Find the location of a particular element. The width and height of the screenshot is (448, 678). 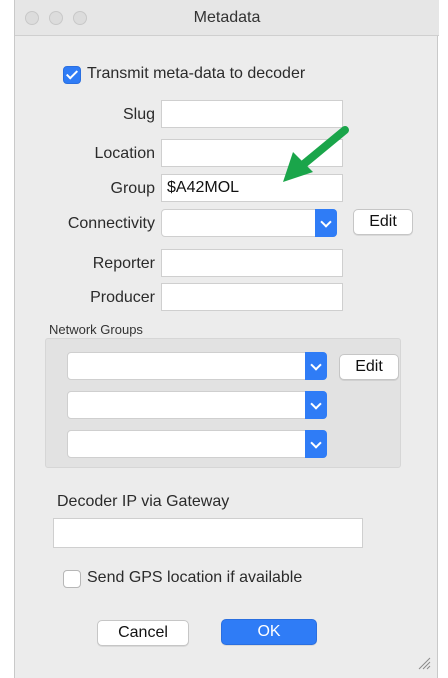

producer-input is located at coordinates (252, 297).